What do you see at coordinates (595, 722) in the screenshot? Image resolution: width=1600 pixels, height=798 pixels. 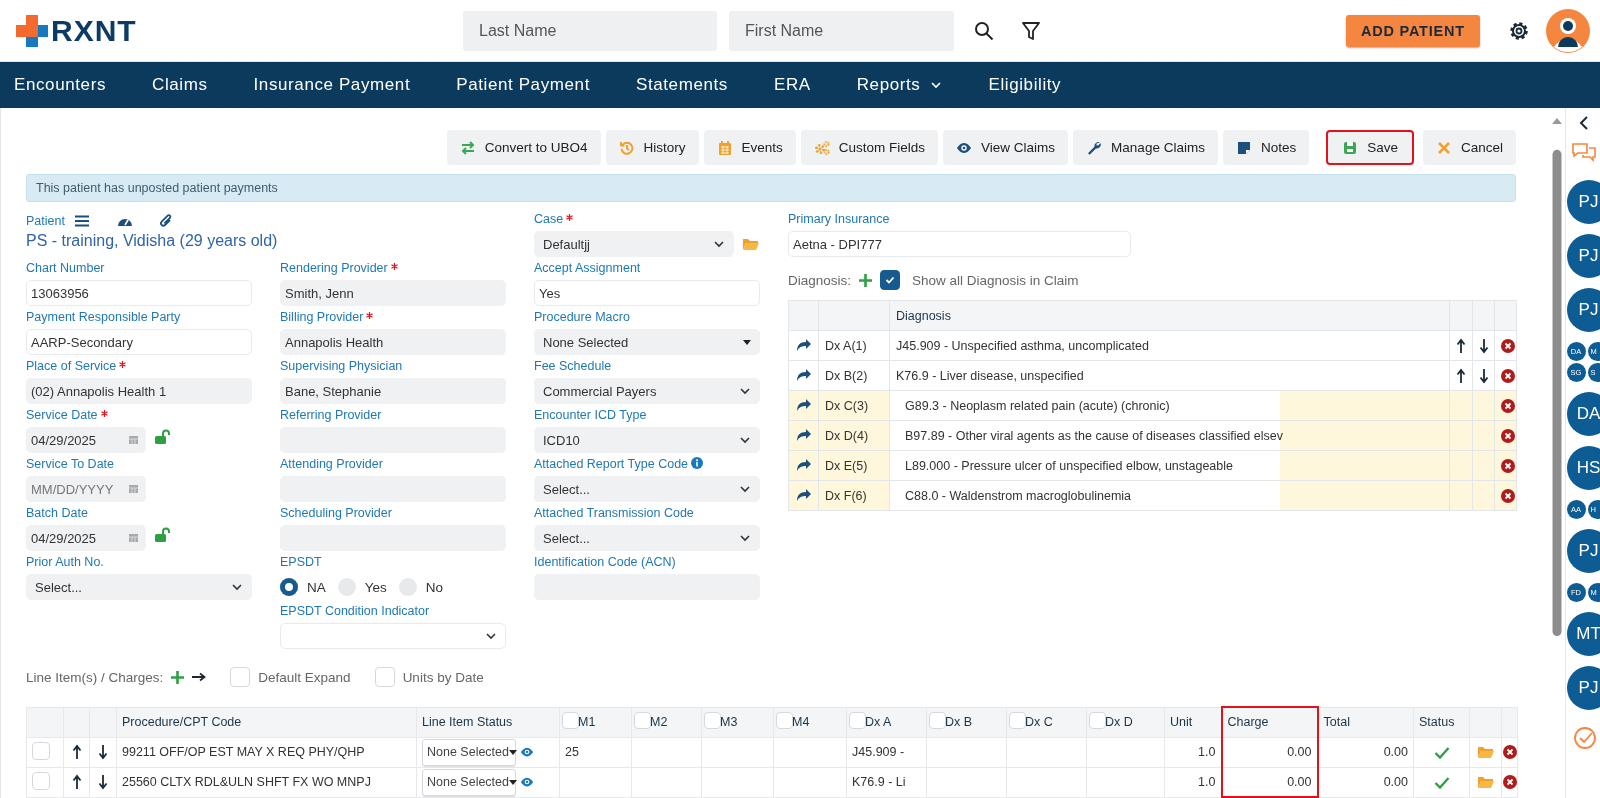 I see `column-header: M1` at bounding box center [595, 722].